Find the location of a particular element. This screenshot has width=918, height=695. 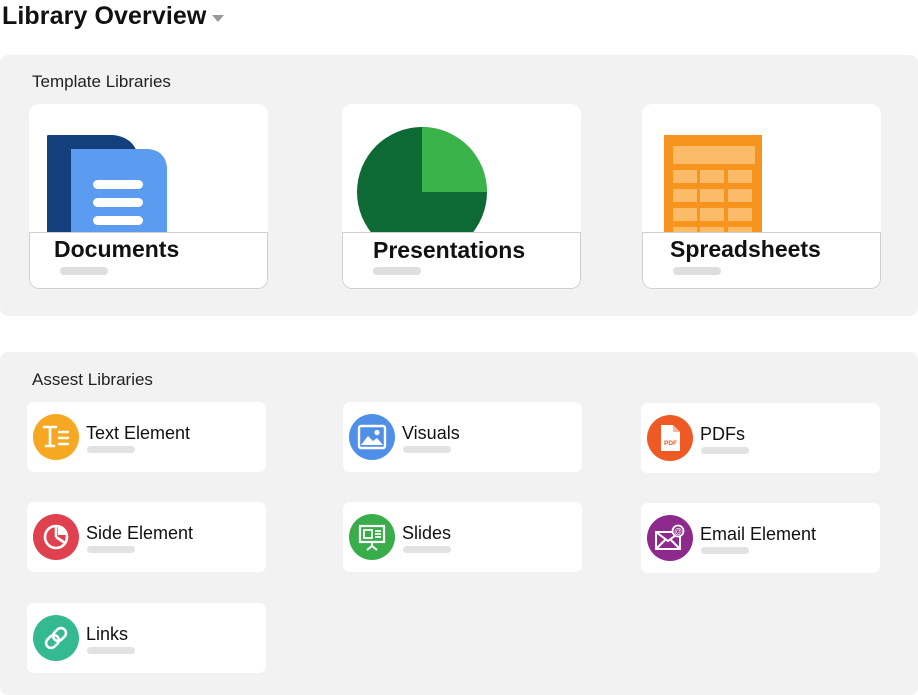

template-card-label: Presentations is located at coordinates (461, 260).